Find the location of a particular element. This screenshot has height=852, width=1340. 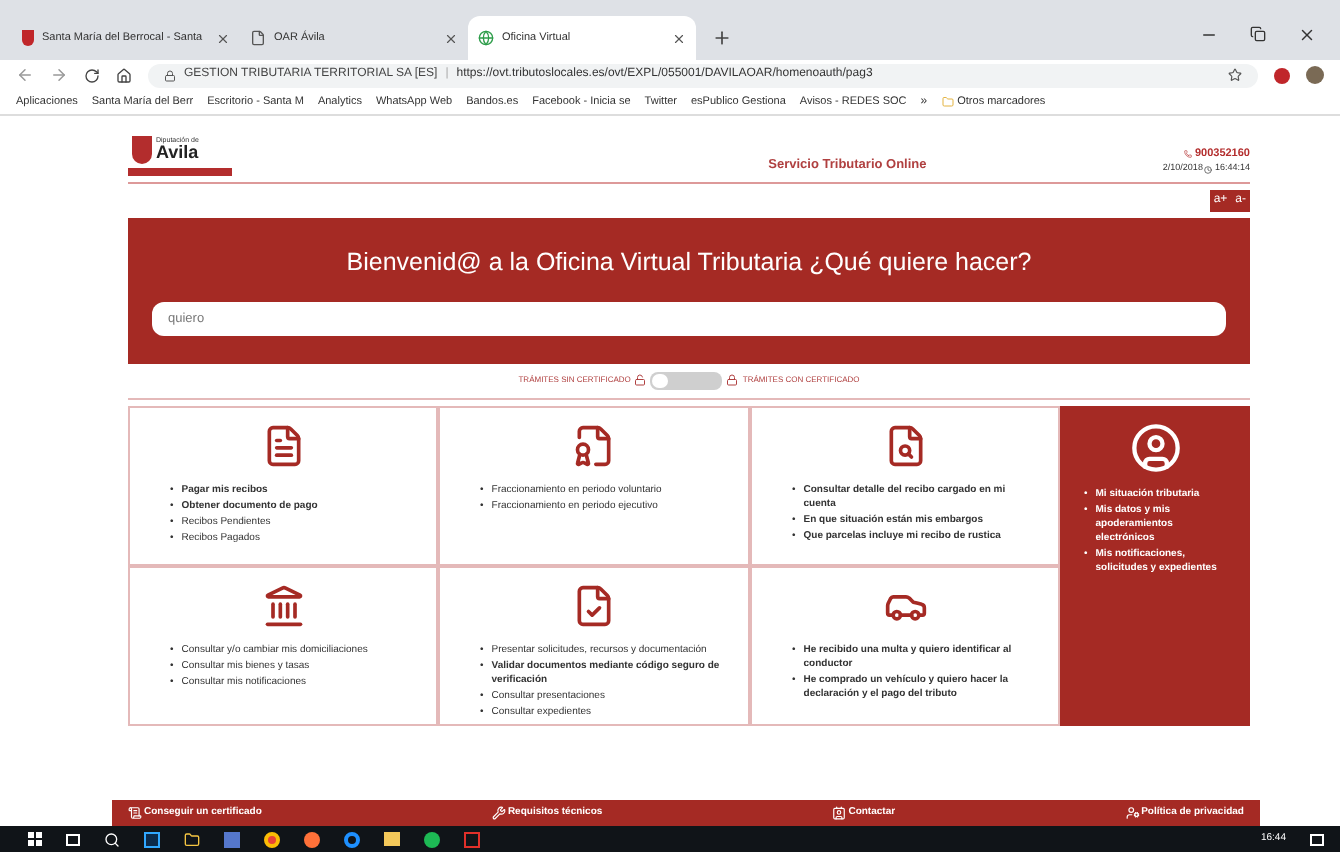

home-icon is located at coordinates (124, 75).